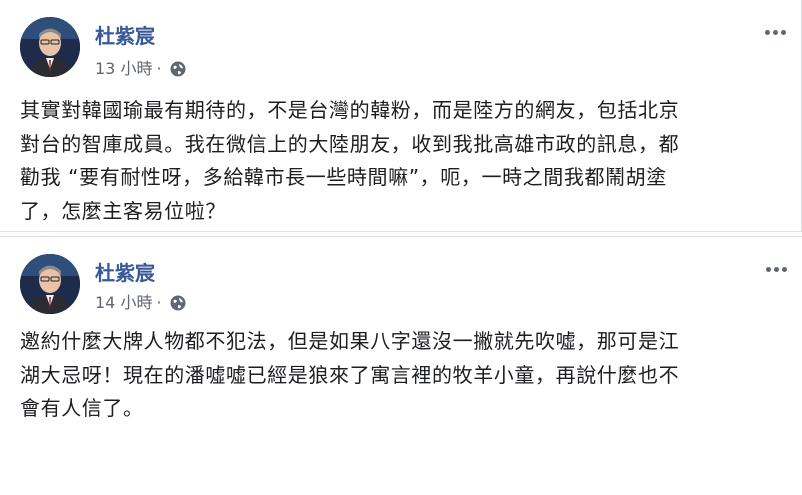 Image resolution: width=802 pixels, height=495 pixels. I want to click on post-timestamp: 13 小時, so click(123, 69).